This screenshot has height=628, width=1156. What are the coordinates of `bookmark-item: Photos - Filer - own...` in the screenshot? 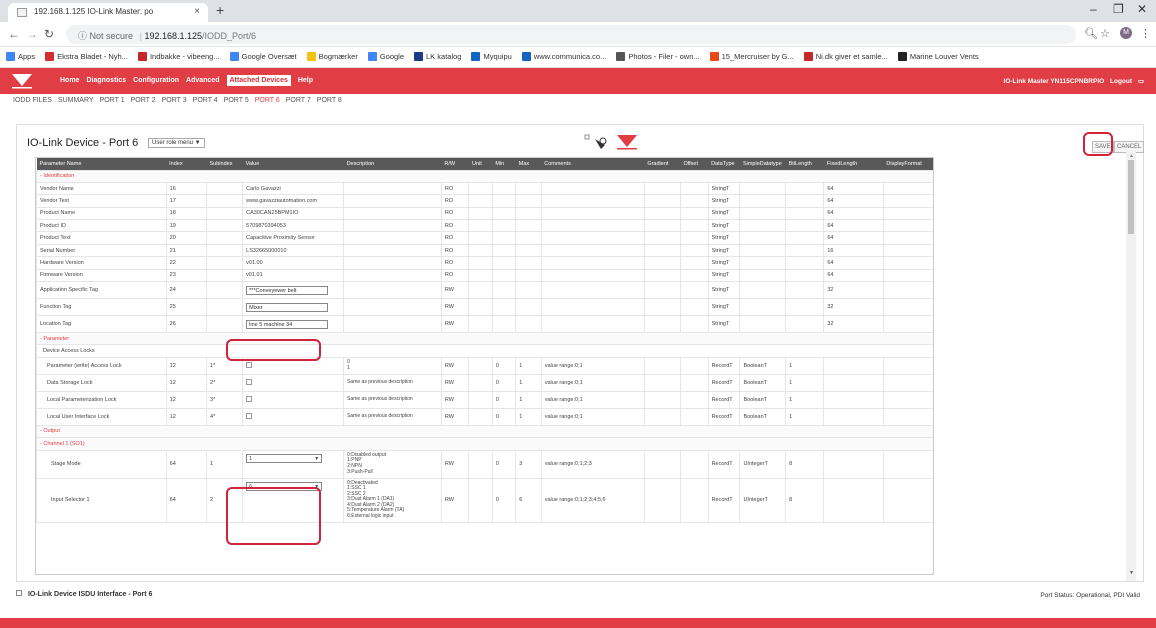 It's located at (658, 56).